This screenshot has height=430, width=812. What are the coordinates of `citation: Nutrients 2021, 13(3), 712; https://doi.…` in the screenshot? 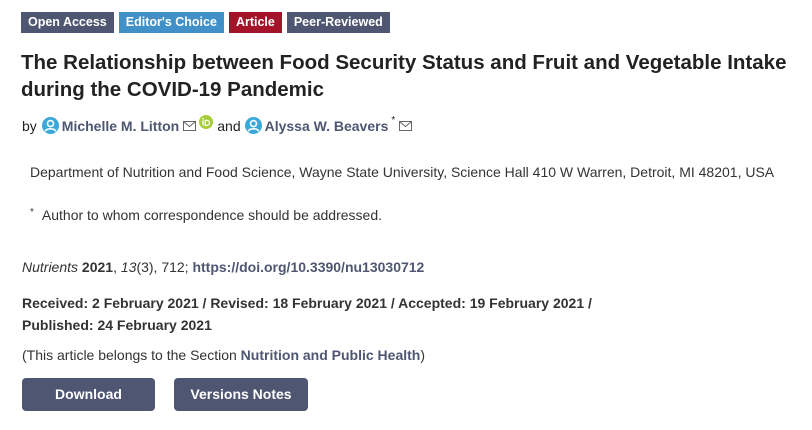 It's located at (223, 267).